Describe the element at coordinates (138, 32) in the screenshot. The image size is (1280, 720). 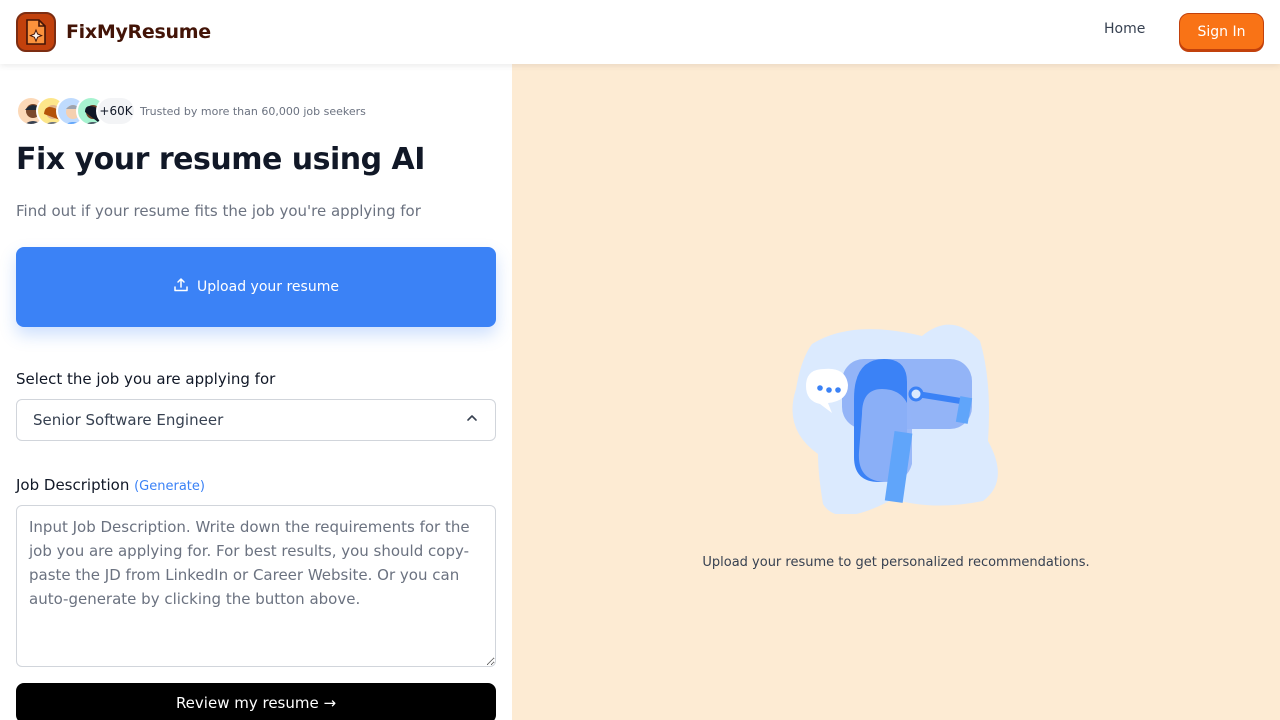
I see `app-name: FixMyResume` at that location.